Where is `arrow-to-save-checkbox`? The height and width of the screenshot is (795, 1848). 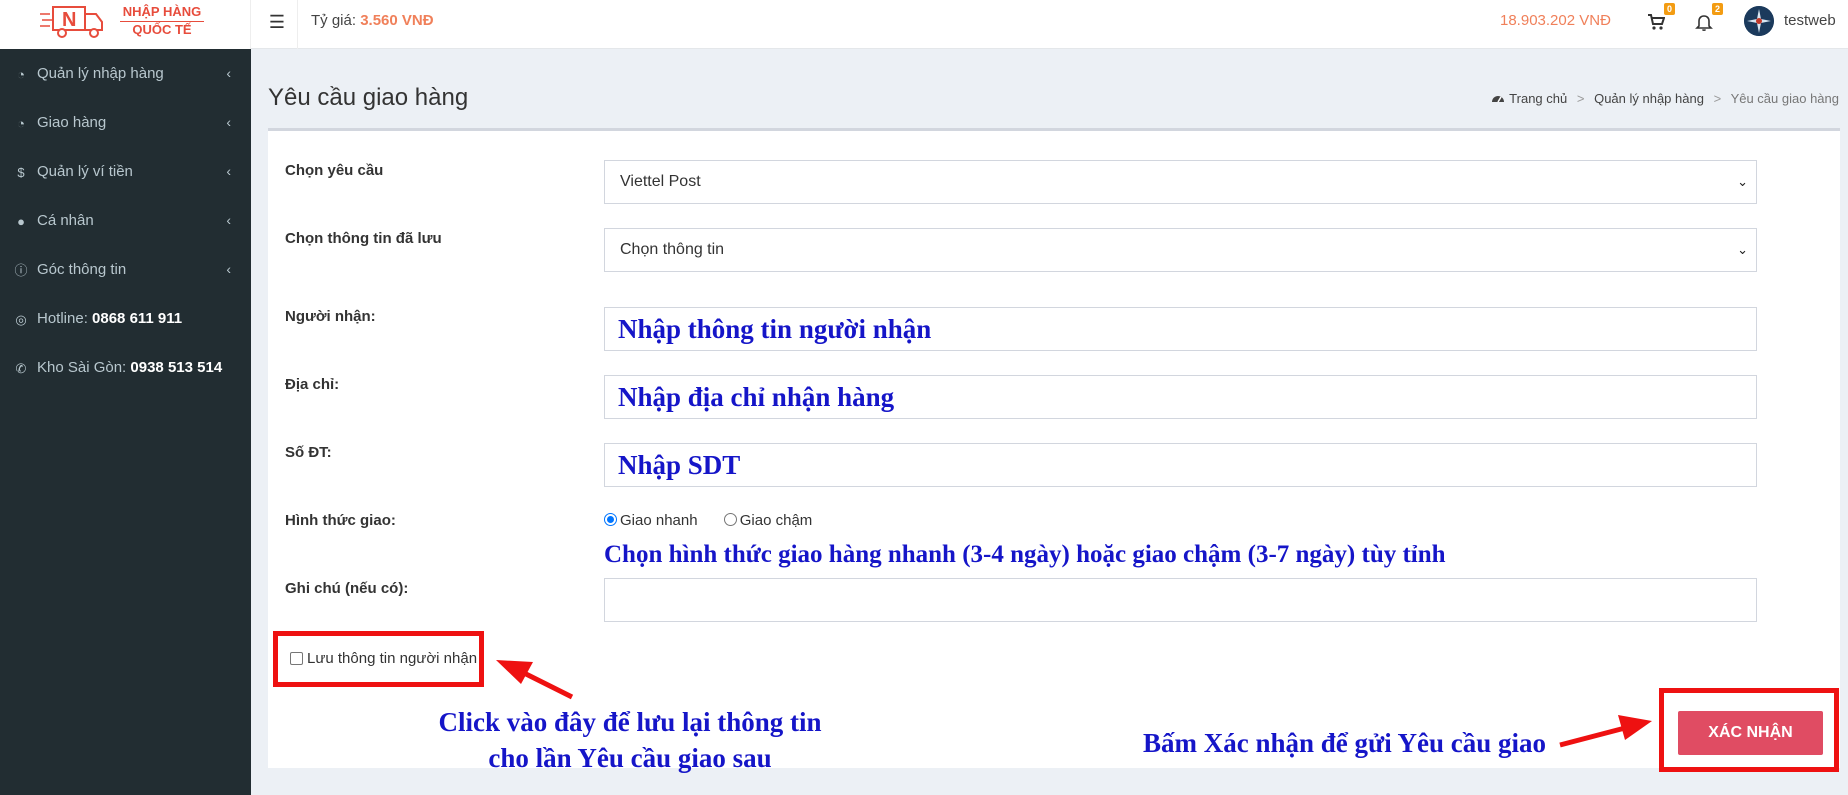
arrow-to-save-checkbox is located at coordinates (535, 680).